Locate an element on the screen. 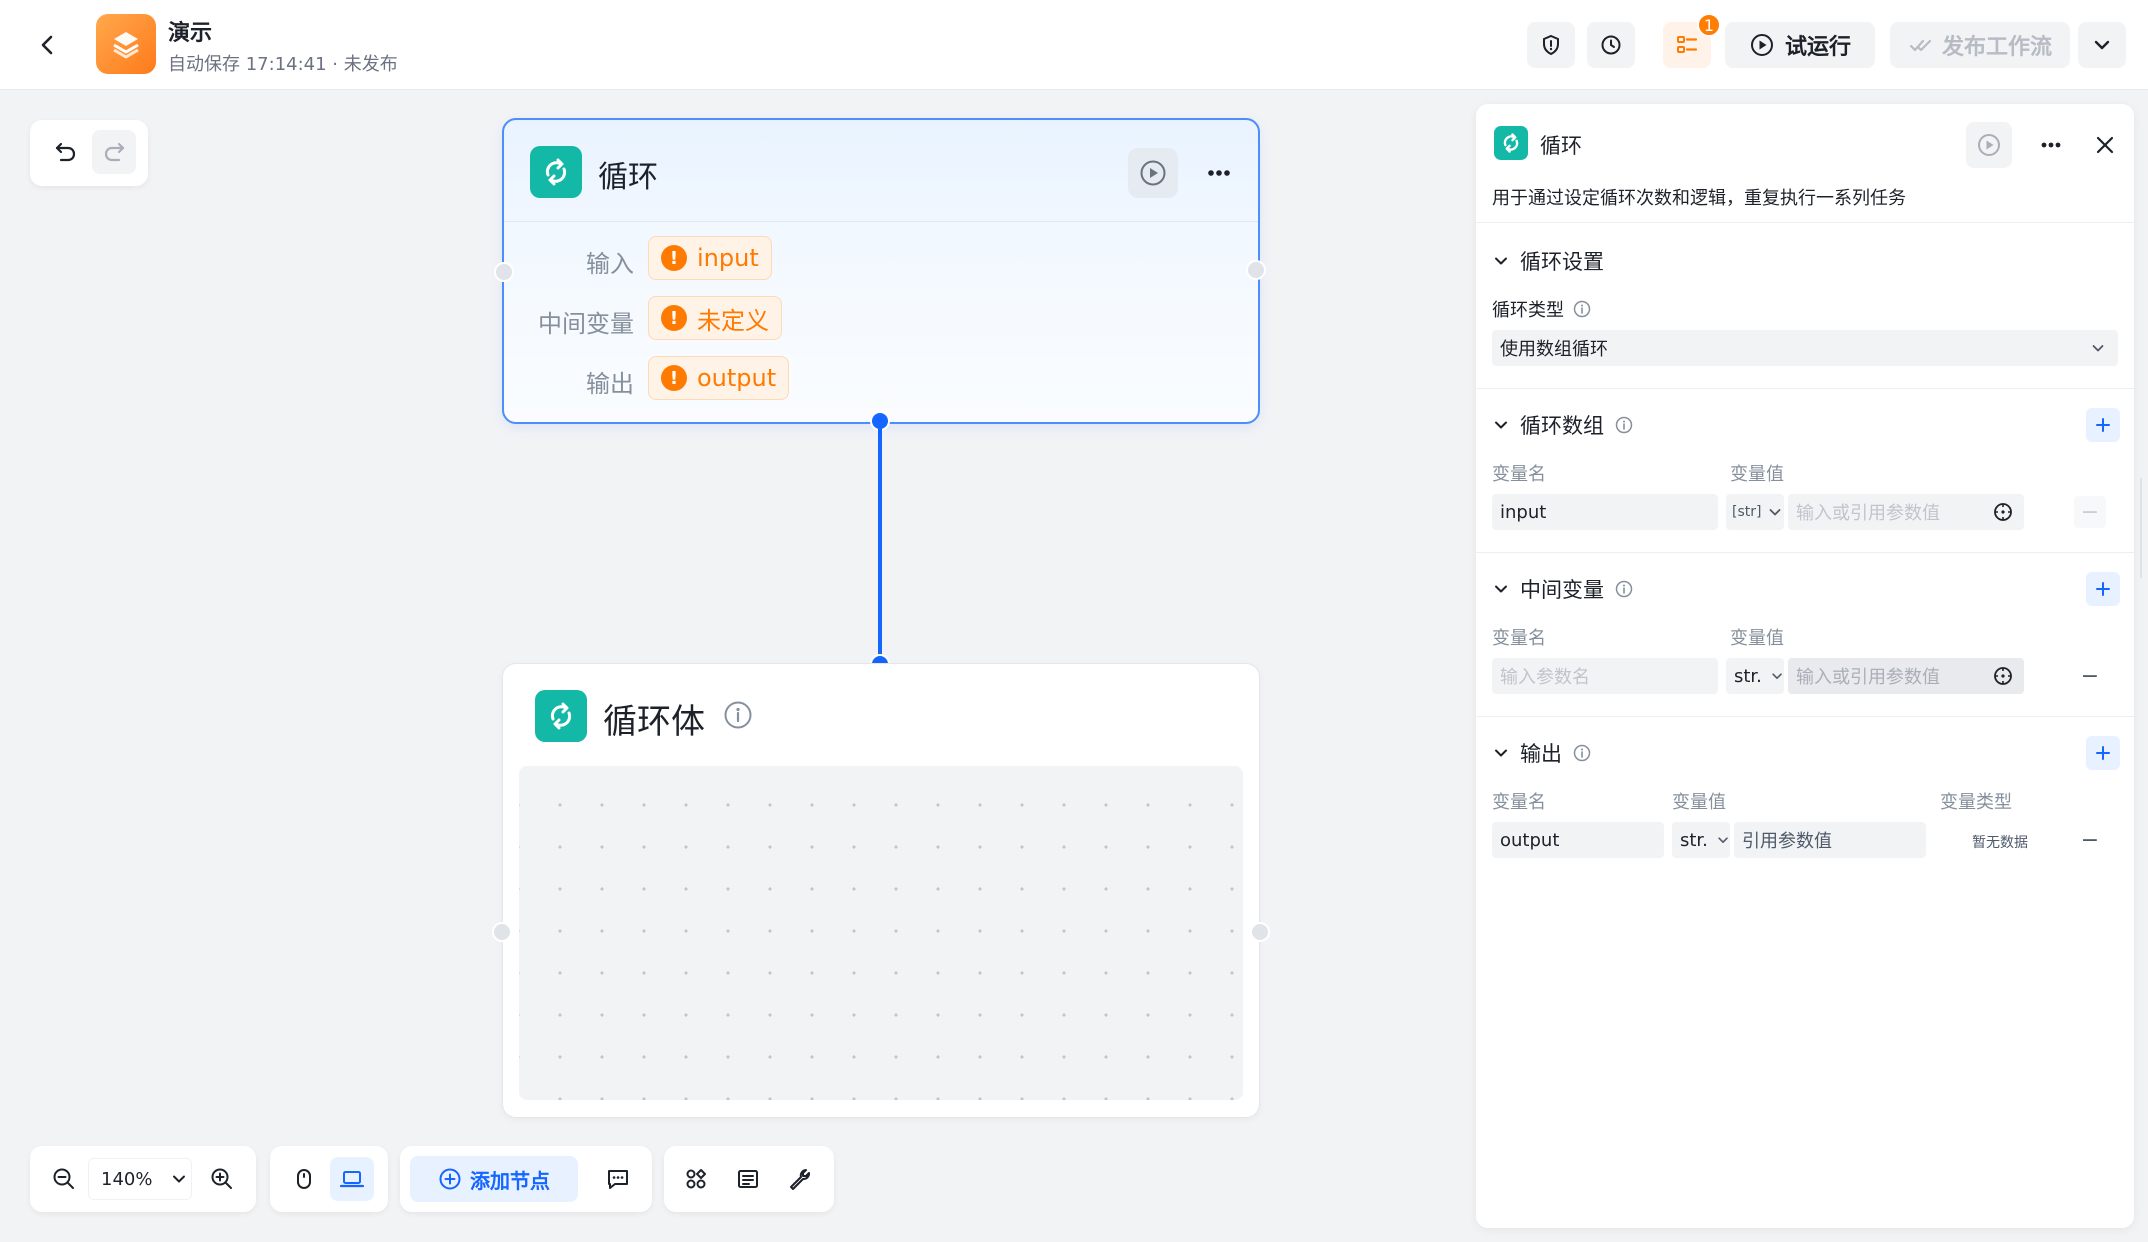 This screenshot has height=1242, width=2148. middle-value-placeholder: 输入或引用参数值 is located at coordinates (1868, 677).